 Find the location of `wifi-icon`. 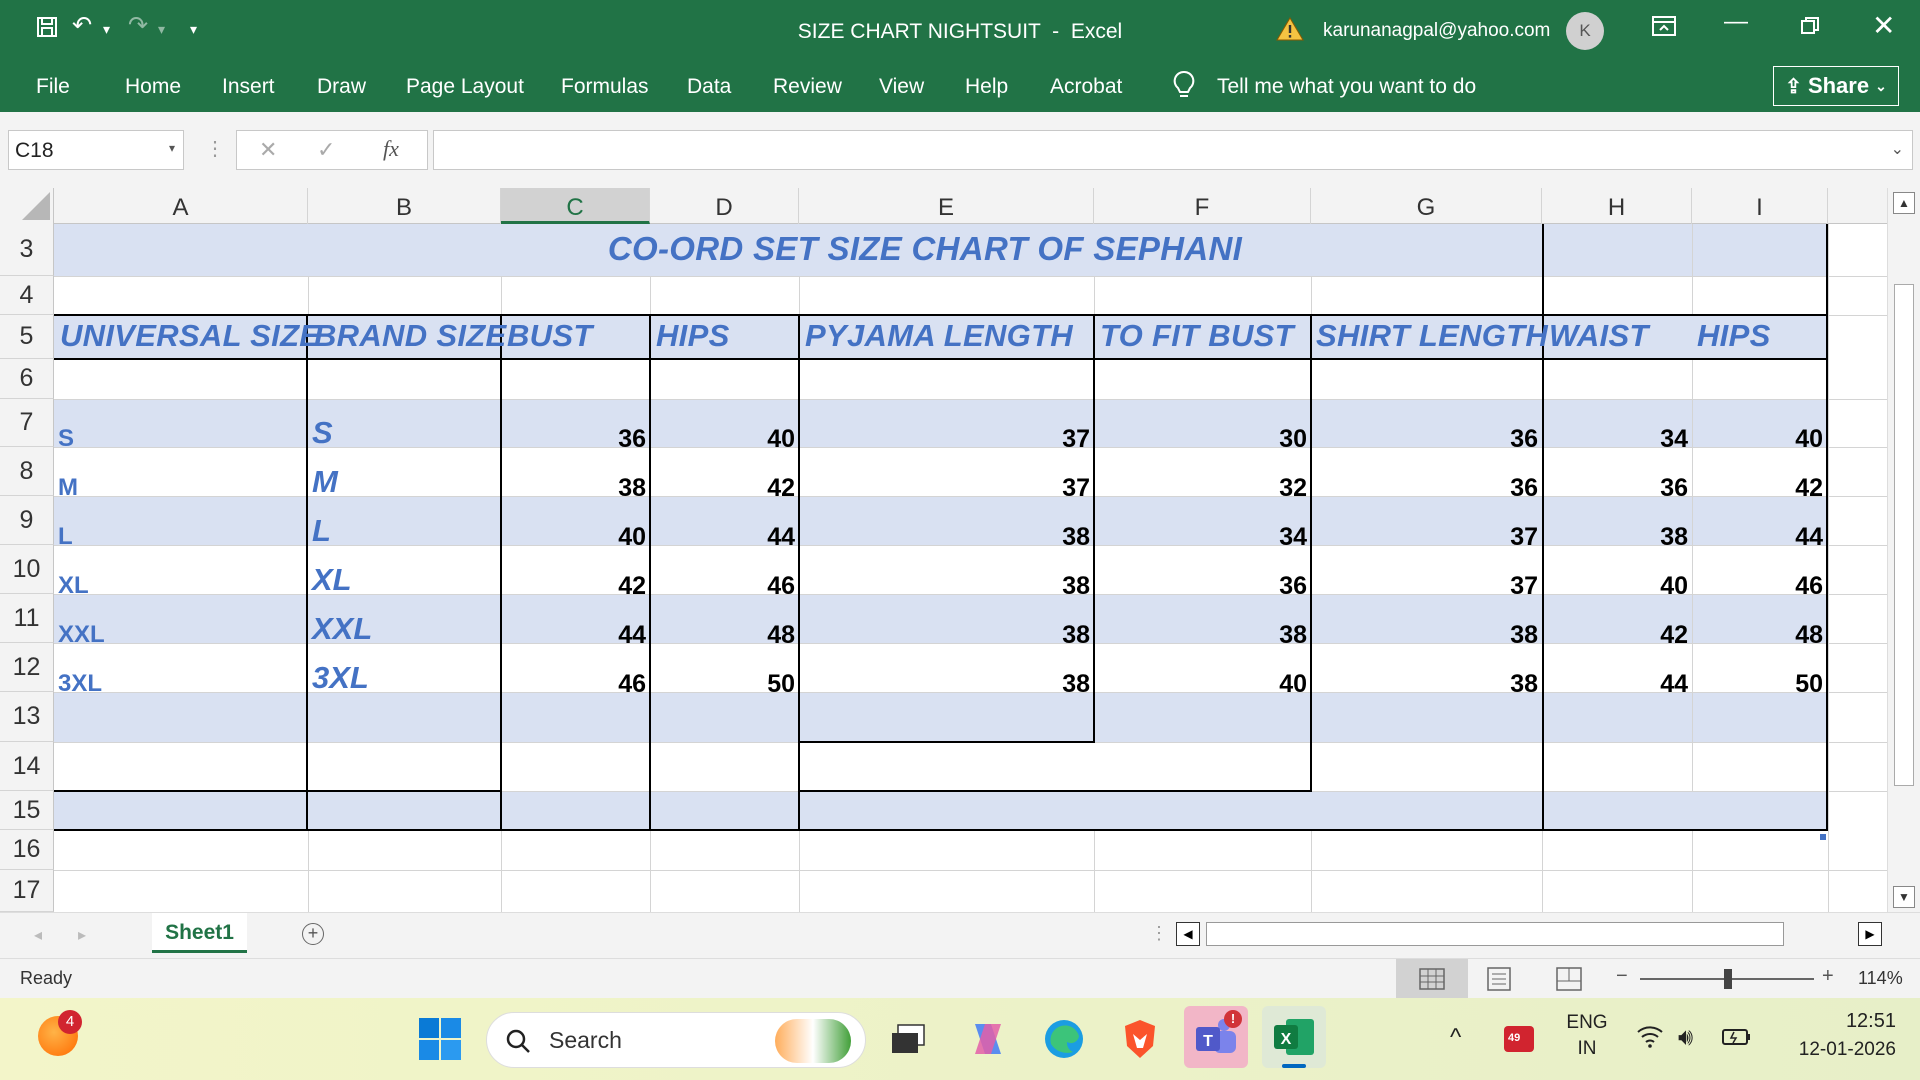

wifi-icon is located at coordinates (1650, 1038).